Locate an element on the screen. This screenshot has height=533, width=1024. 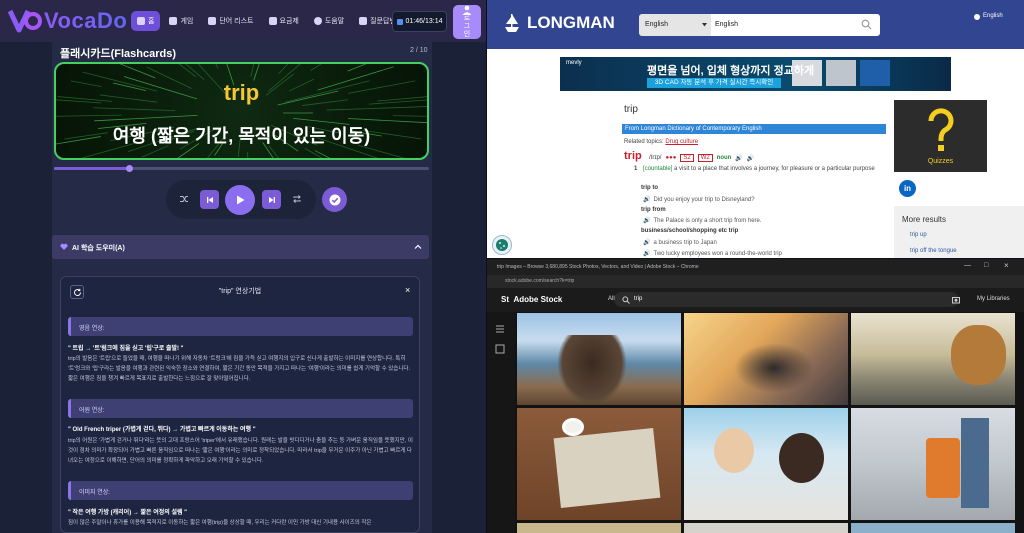
more-results-title: More results is located at coordinates (924, 219).